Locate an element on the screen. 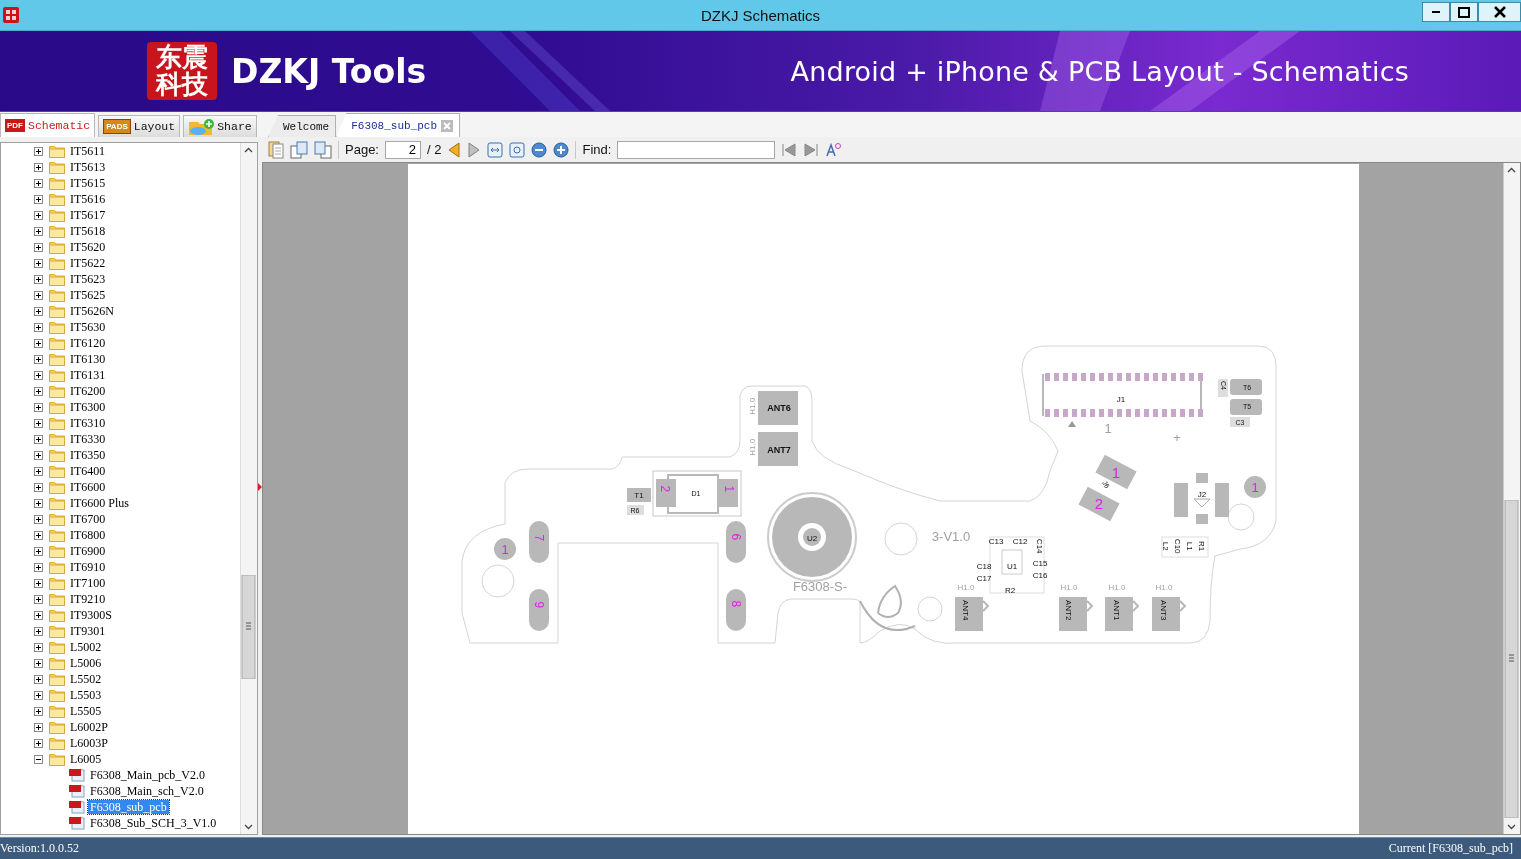 The height and width of the screenshot is (859, 1521). tree-item: L5503 is located at coordinates (86, 695).